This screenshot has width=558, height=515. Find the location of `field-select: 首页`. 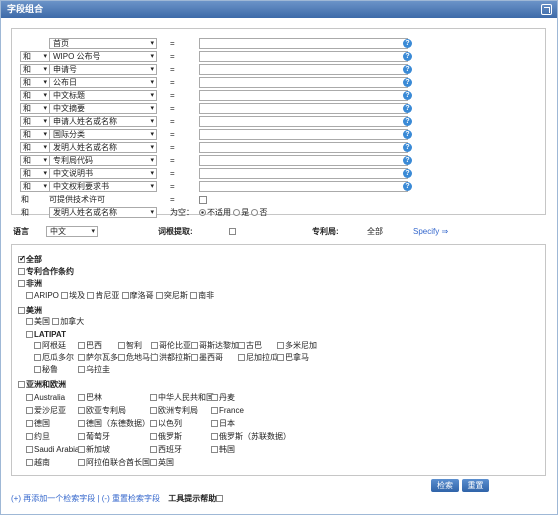

field-select: 首页 is located at coordinates (103, 43).